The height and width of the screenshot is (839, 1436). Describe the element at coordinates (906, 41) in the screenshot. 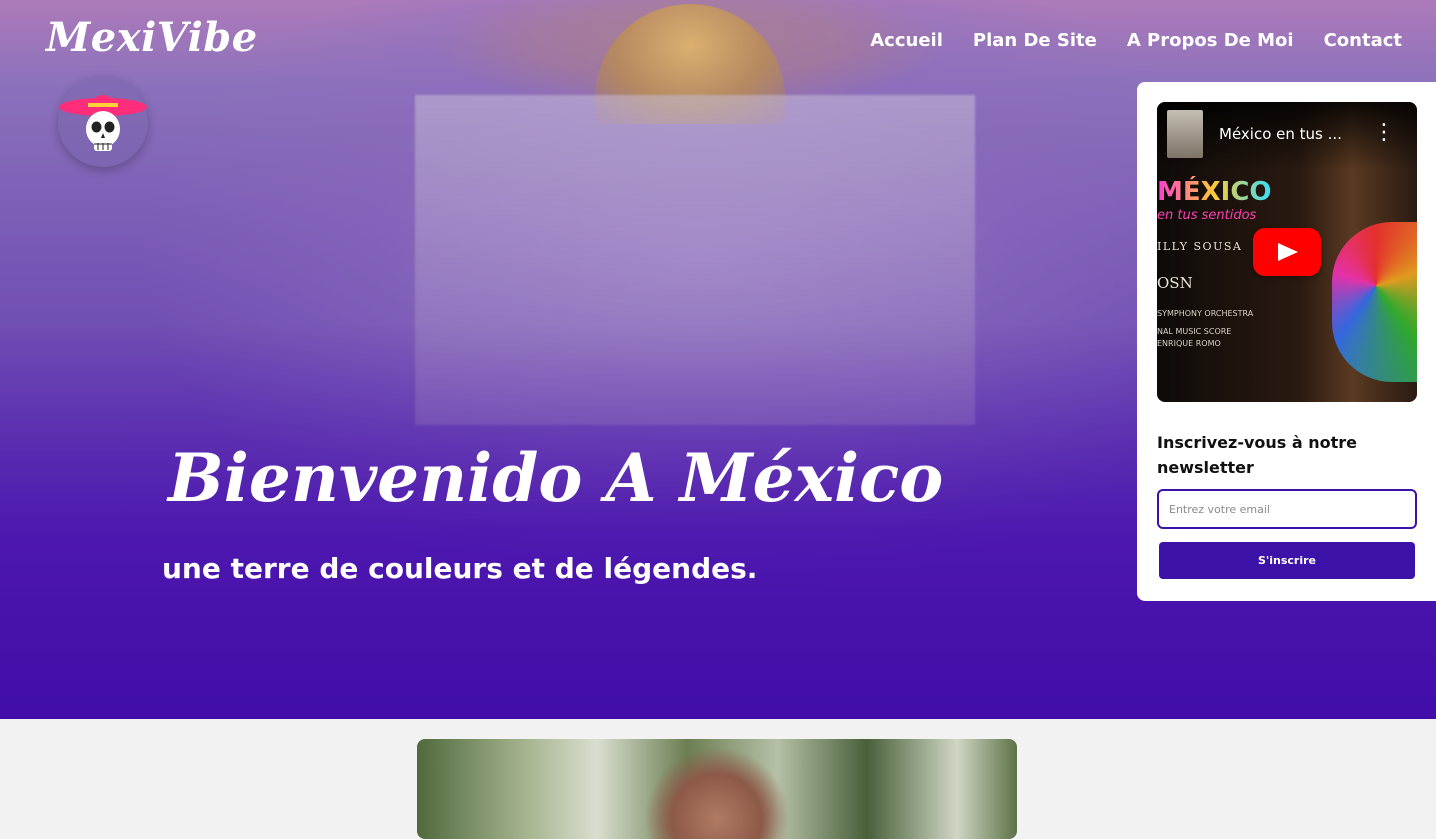

I see `nav-accueil: Accueil` at that location.